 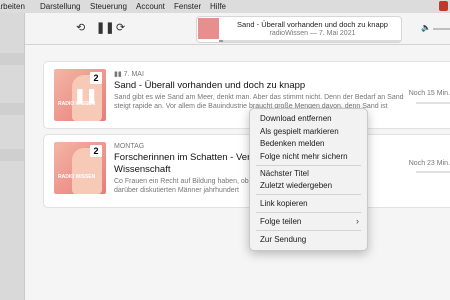 What do you see at coordinates (221, 41) in the screenshot?
I see `progress-fill` at bounding box center [221, 41].